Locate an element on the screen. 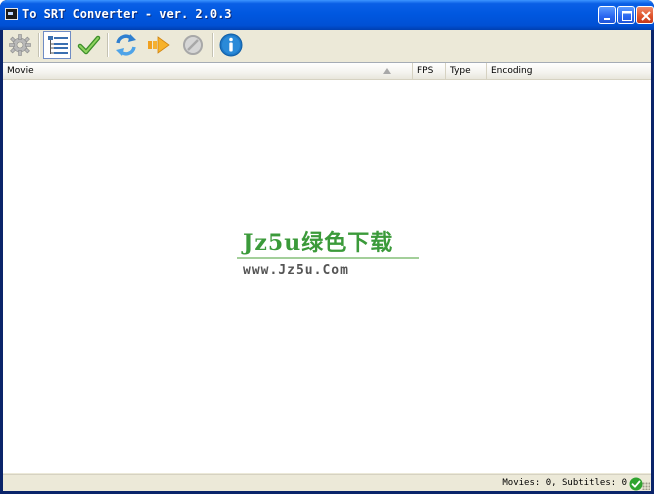 The height and width of the screenshot is (494, 654). minimize-icon is located at coordinates (607, 19).